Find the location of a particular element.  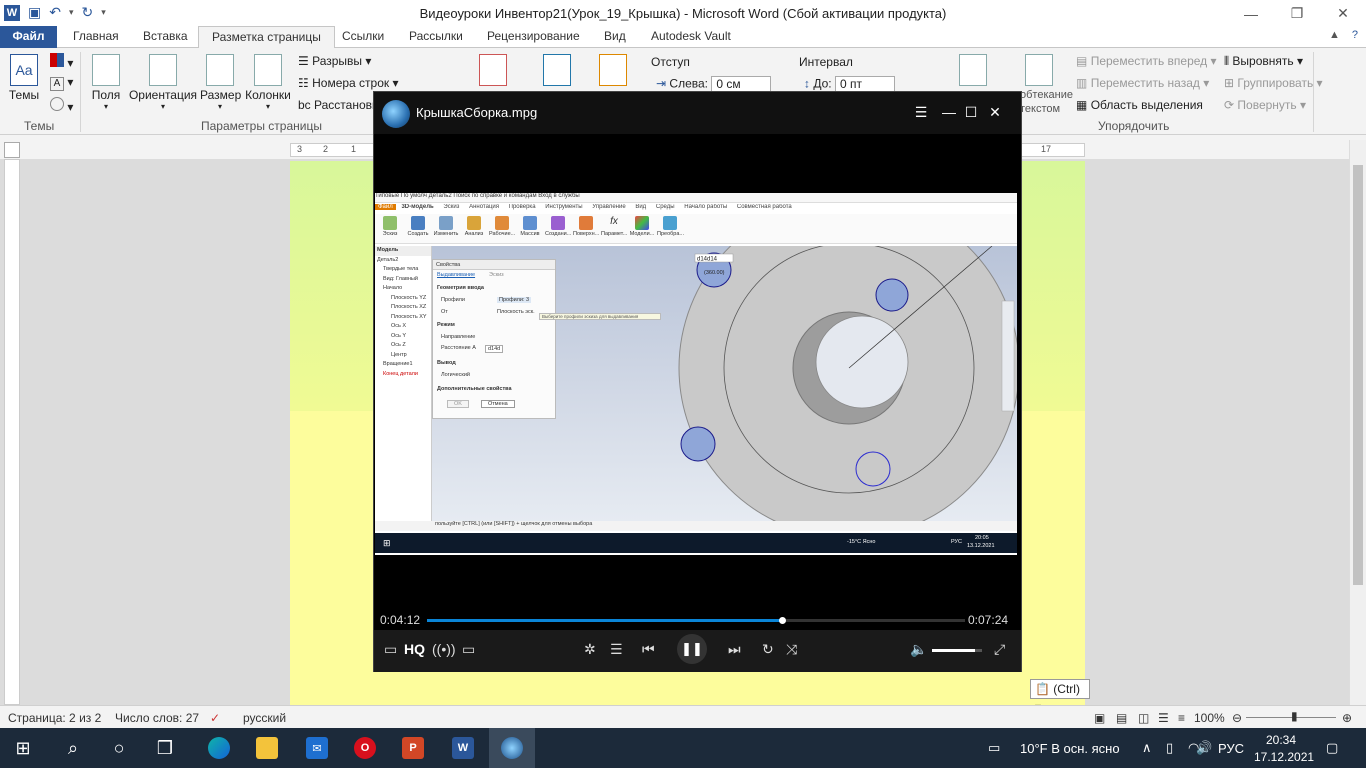

playlist-button-icon: ☰ is located at coordinates (616, 649).